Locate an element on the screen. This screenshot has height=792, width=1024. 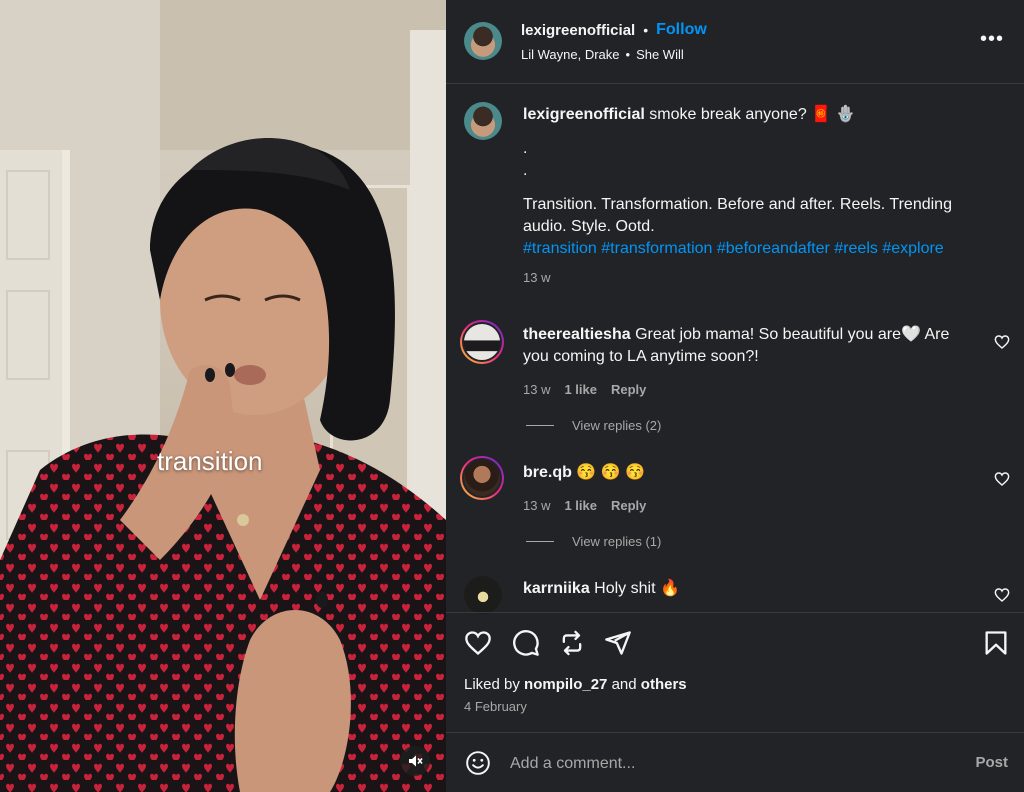
mute-button is located at coordinates (415, 761).